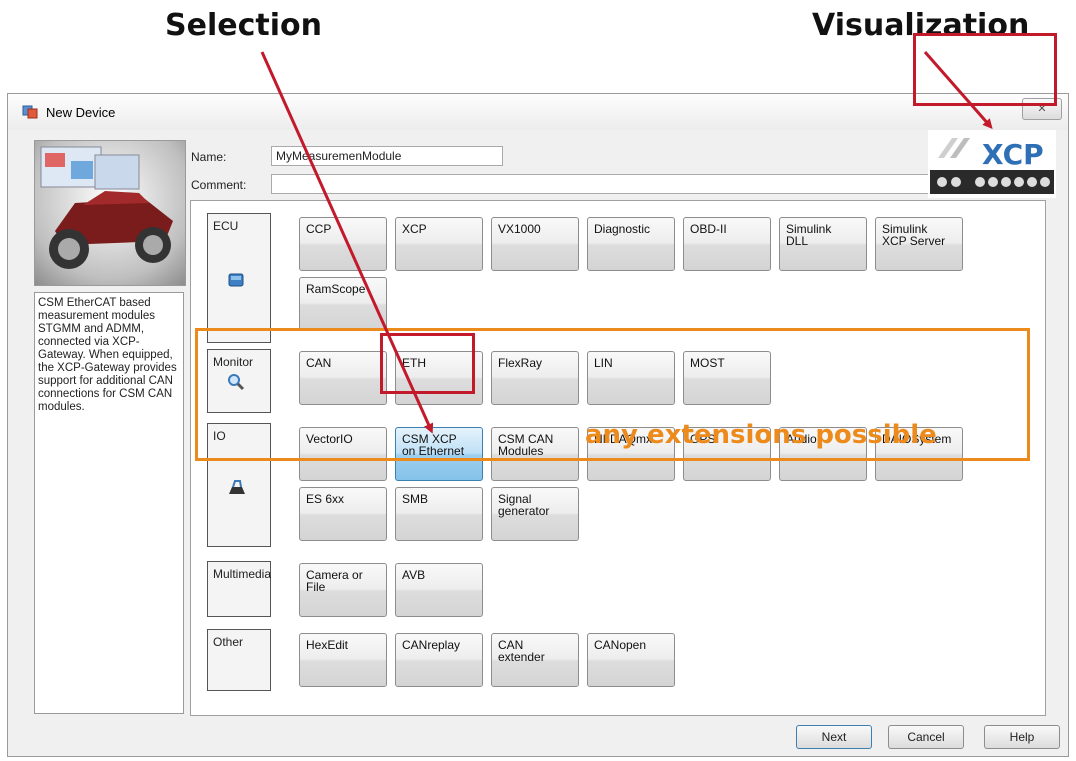 The height and width of the screenshot is (761, 1076). What do you see at coordinates (242, 574) in the screenshot?
I see `category-multimedia-label: Multimedia` at bounding box center [242, 574].